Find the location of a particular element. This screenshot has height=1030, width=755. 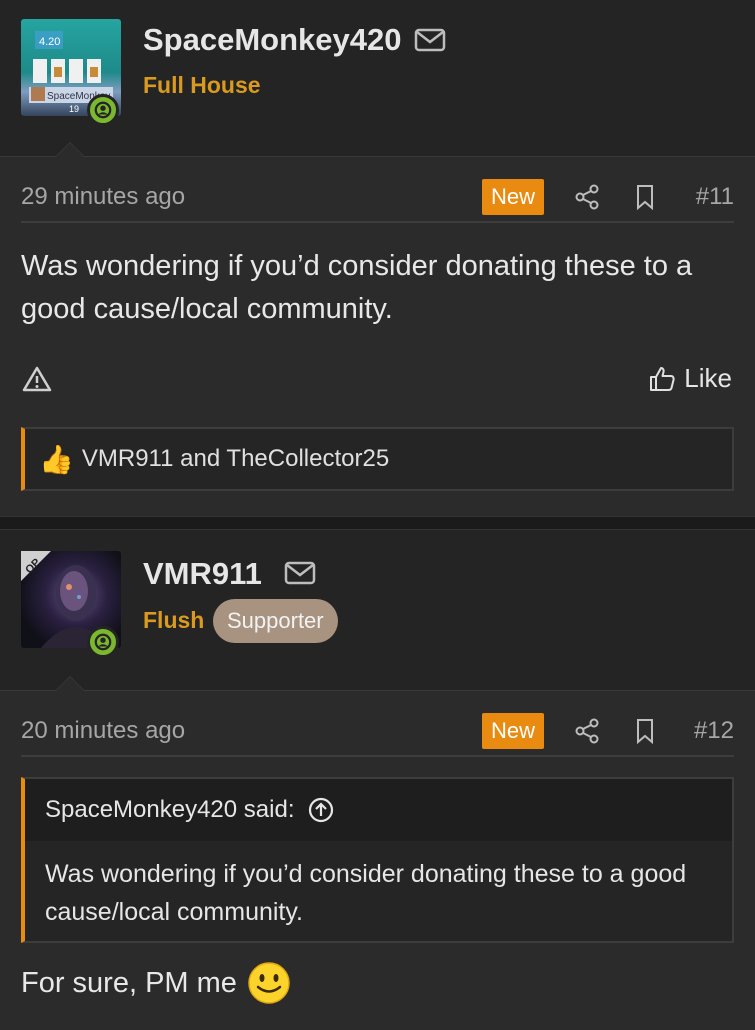

reply-text: For sure, PM me is located at coordinates (129, 982).